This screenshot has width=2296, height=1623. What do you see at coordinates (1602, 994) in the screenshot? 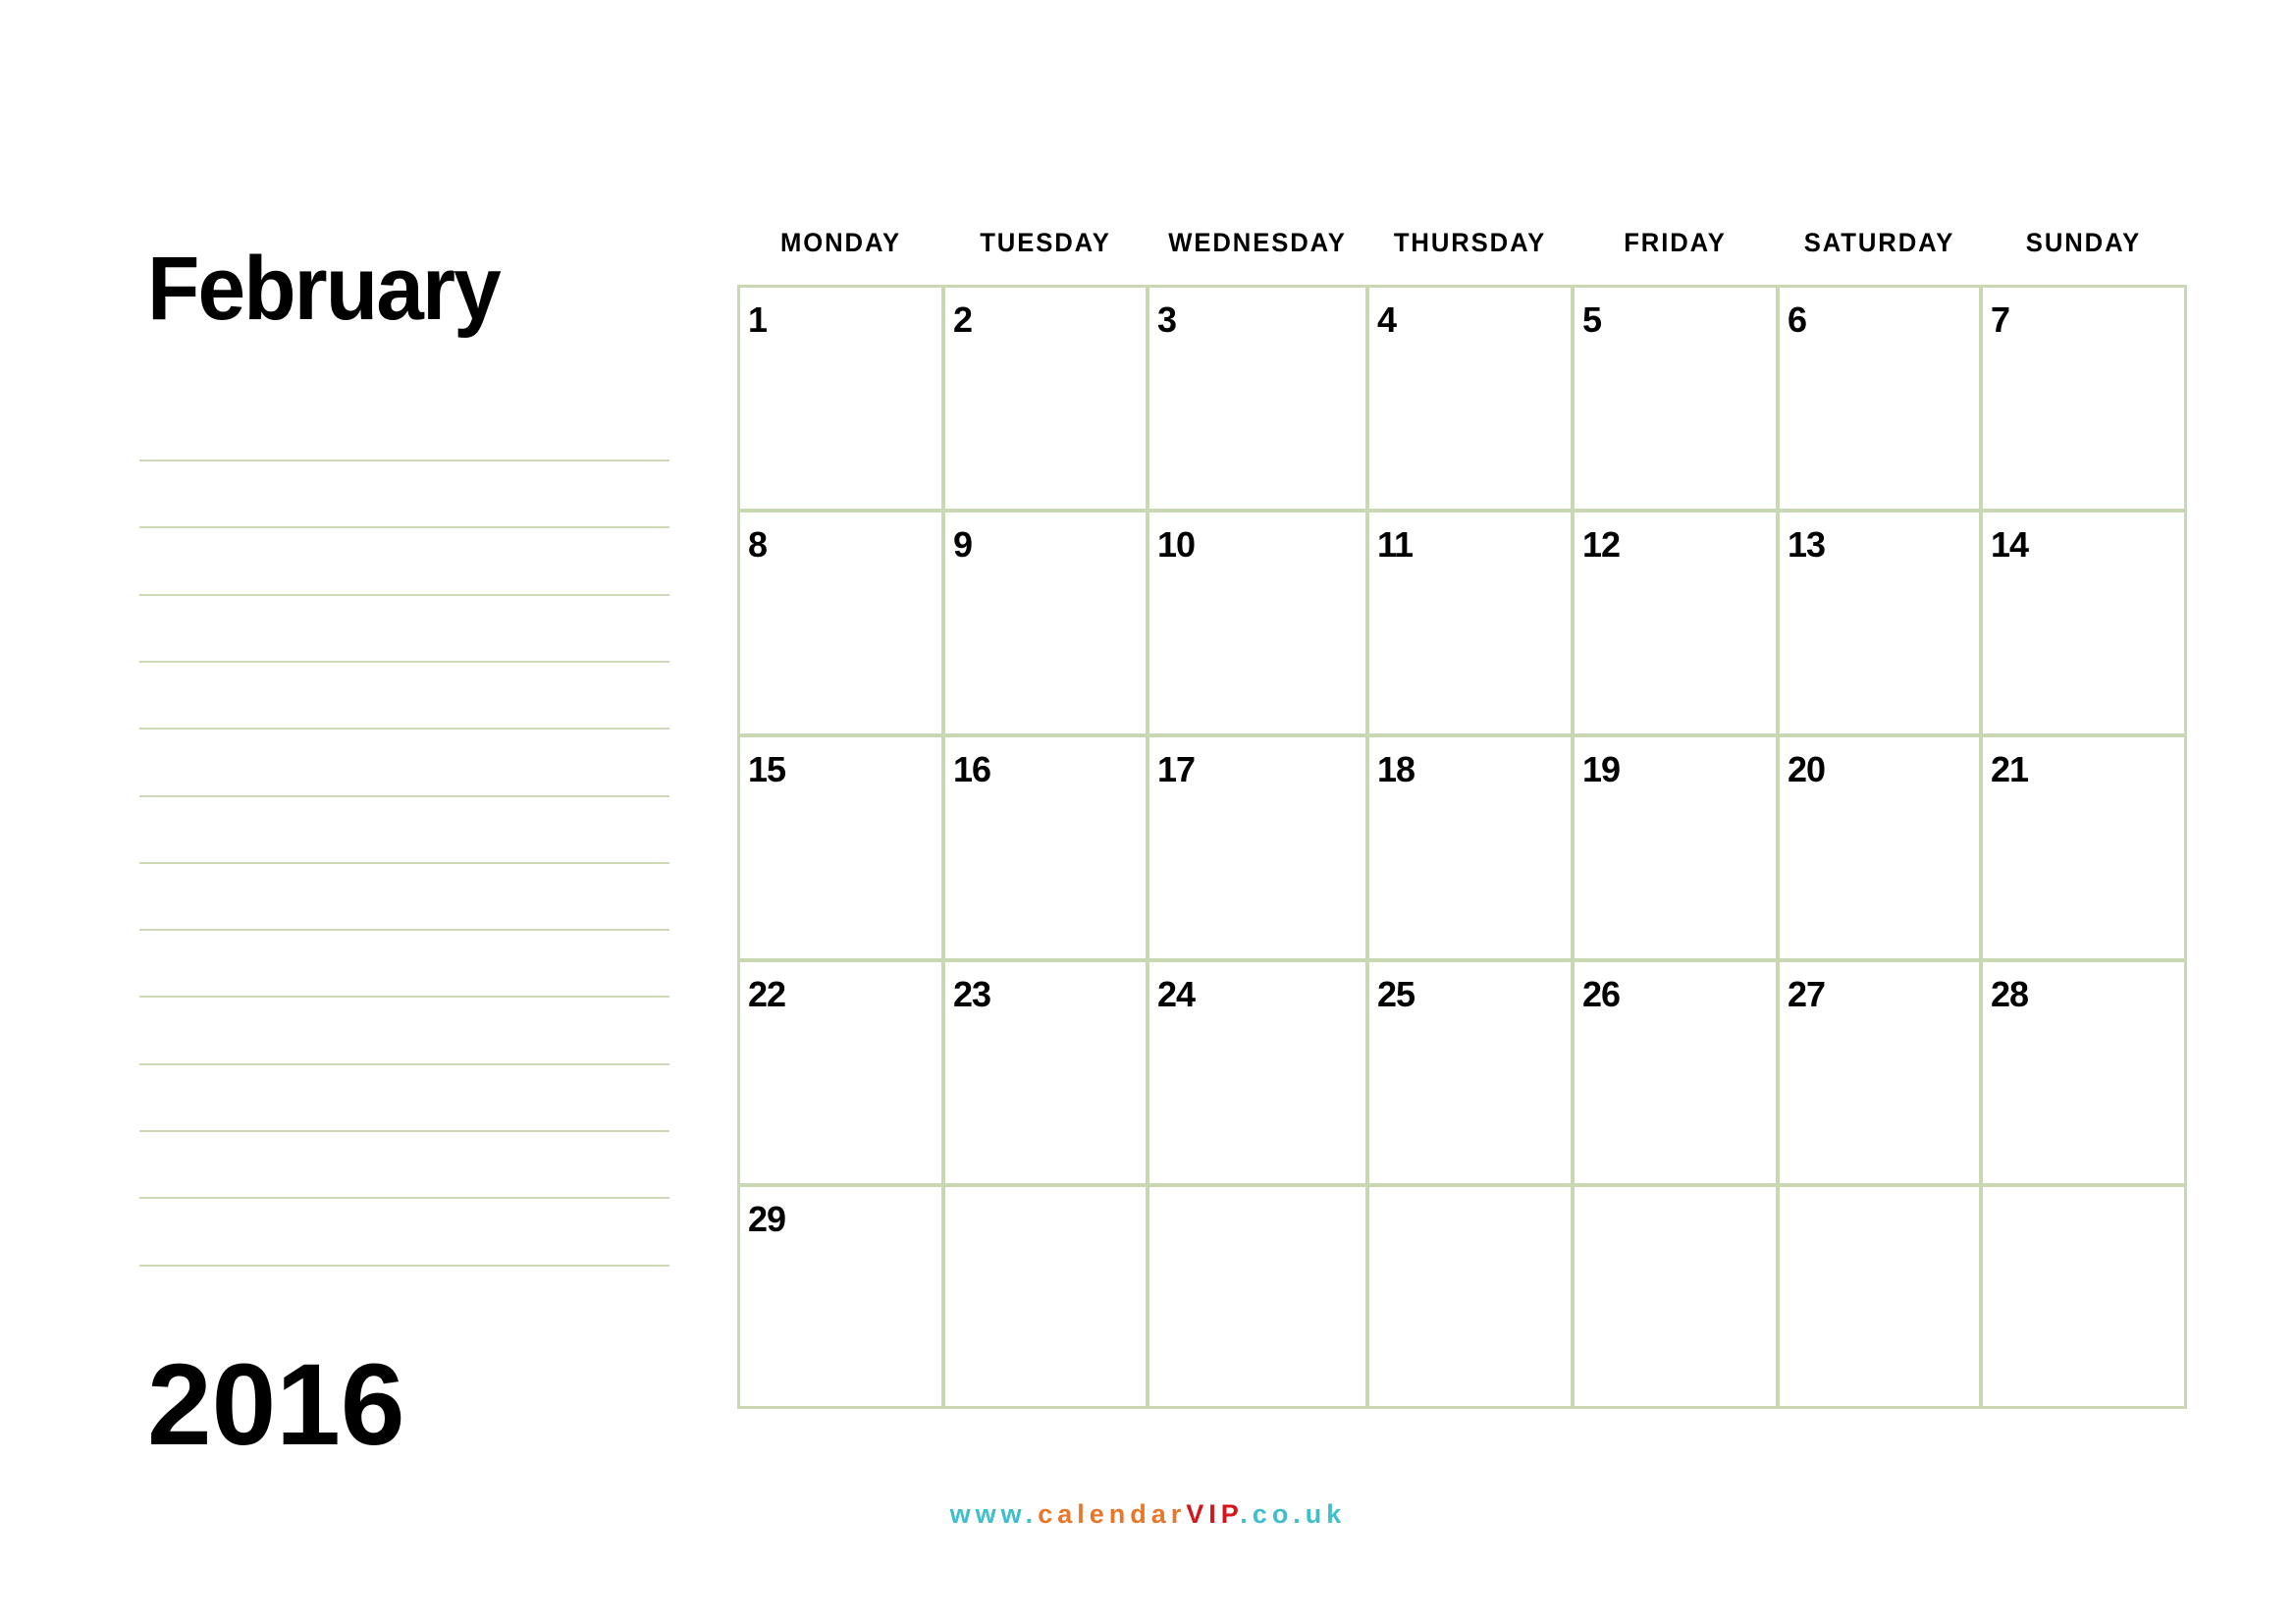
I see `day-number: 26` at bounding box center [1602, 994].